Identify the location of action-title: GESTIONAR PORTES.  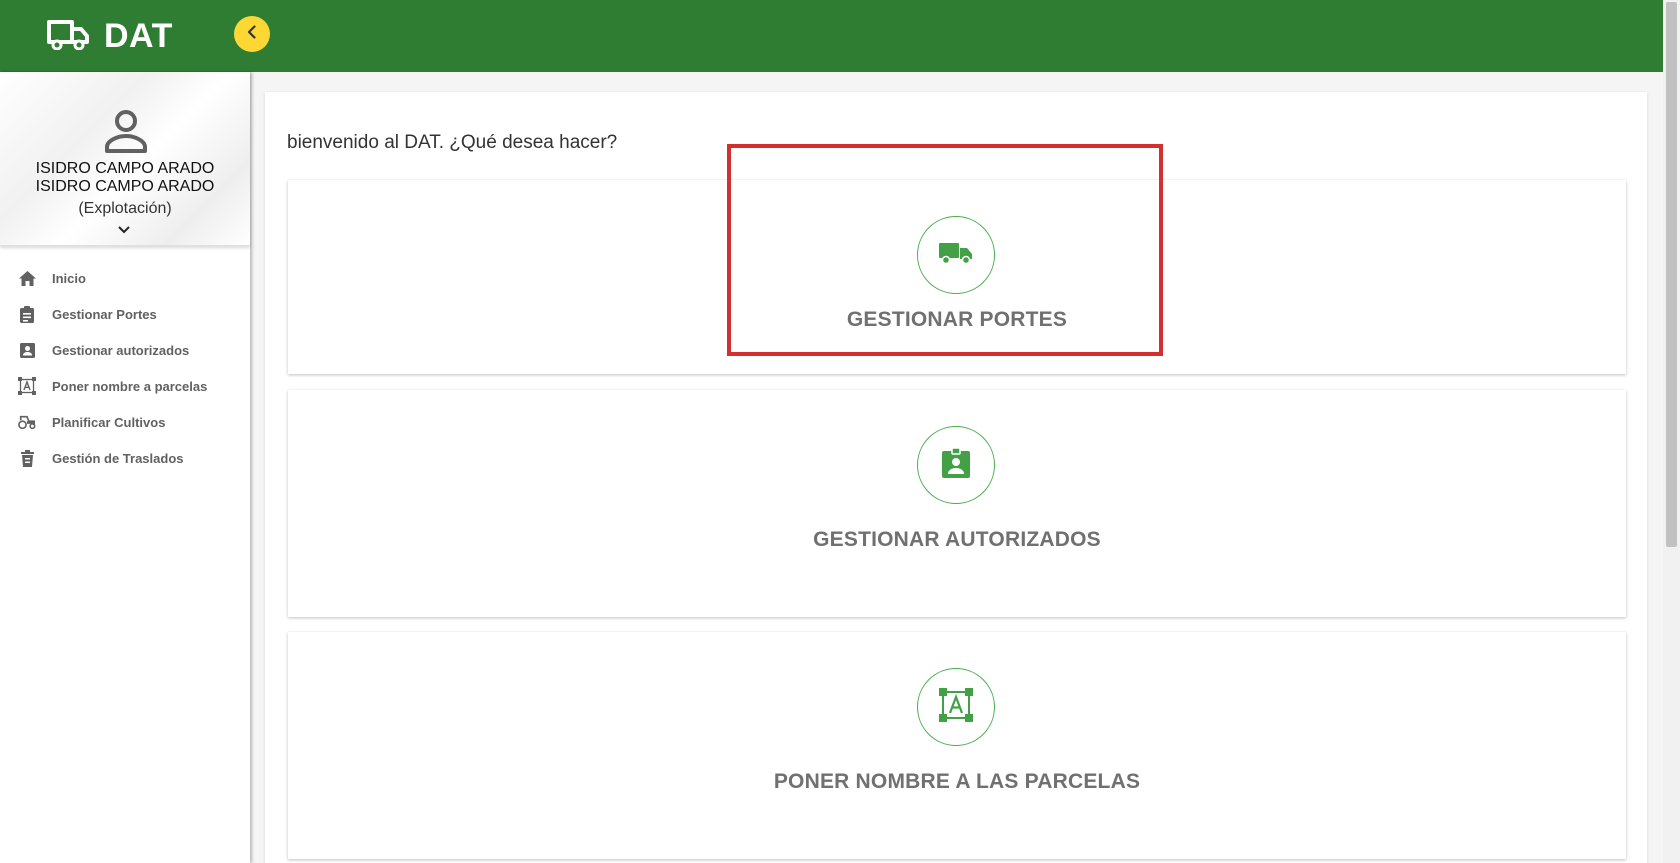
(957, 319).